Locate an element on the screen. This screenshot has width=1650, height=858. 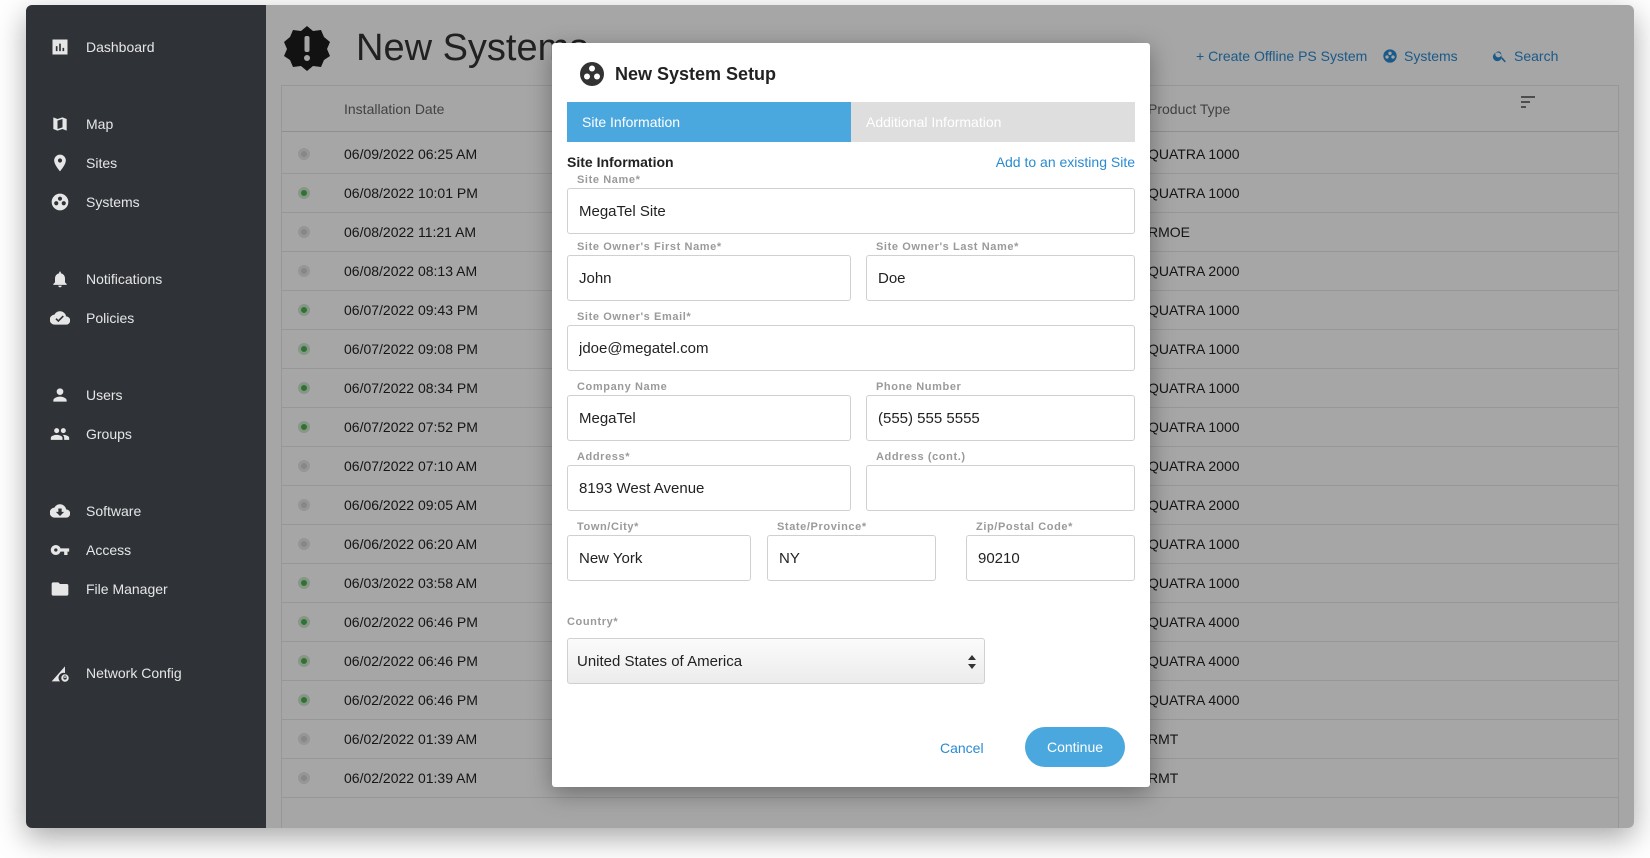
sidebar-item-file-manager: File Manager is located at coordinates (109, 589).